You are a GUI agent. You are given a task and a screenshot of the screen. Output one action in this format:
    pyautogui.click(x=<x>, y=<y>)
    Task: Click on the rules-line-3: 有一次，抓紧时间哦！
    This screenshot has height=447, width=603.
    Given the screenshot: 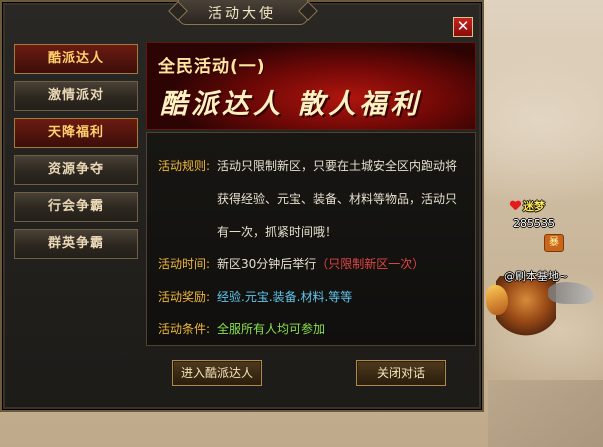 What is the action you would take?
    pyautogui.click(x=277, y=232)
    